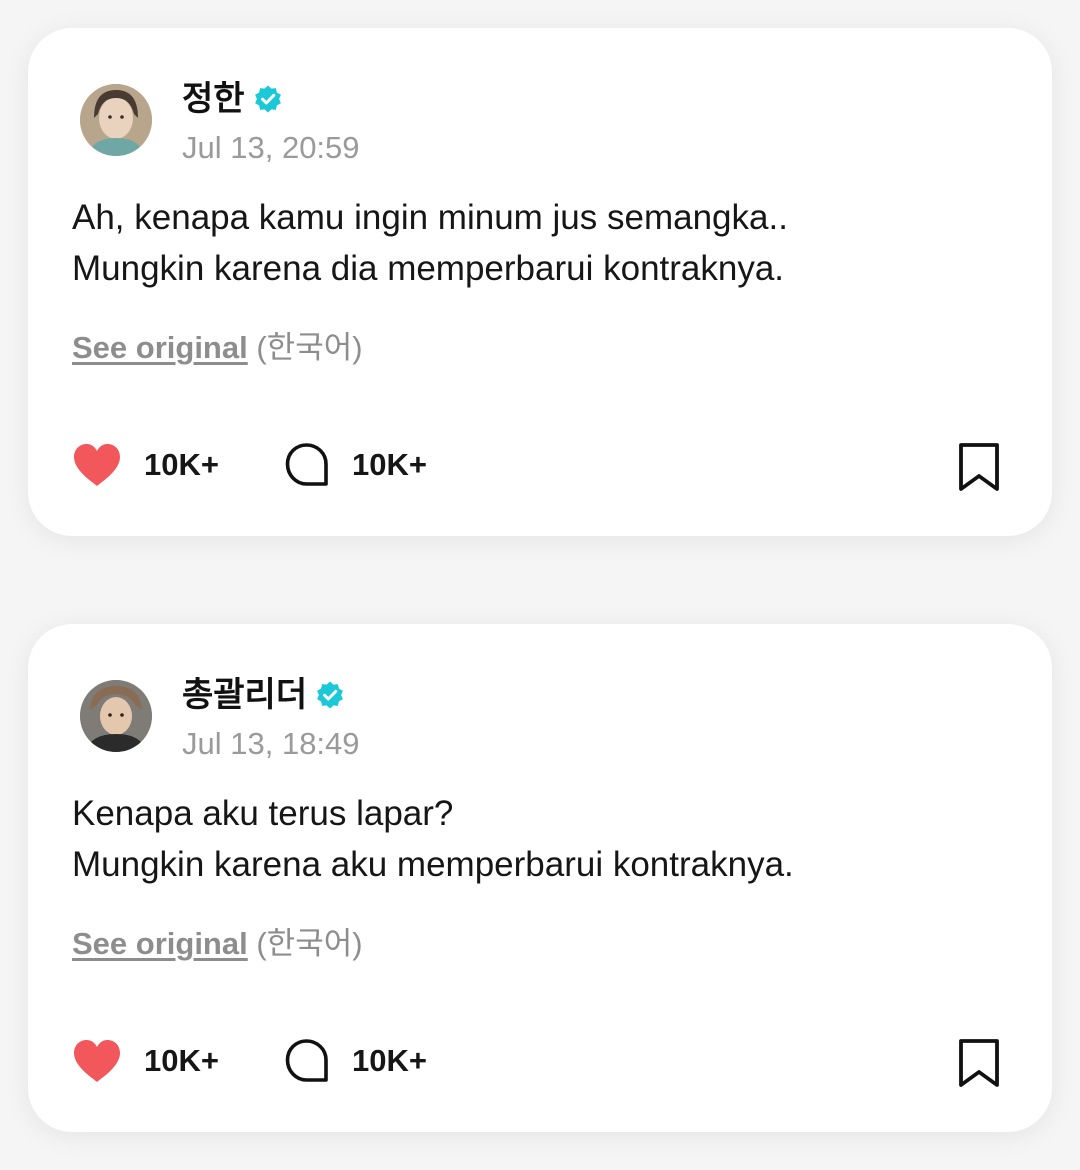 This screenshot has width=1080, height=1170. I want to click on author-name: 총괄리더, so click(263, 695).